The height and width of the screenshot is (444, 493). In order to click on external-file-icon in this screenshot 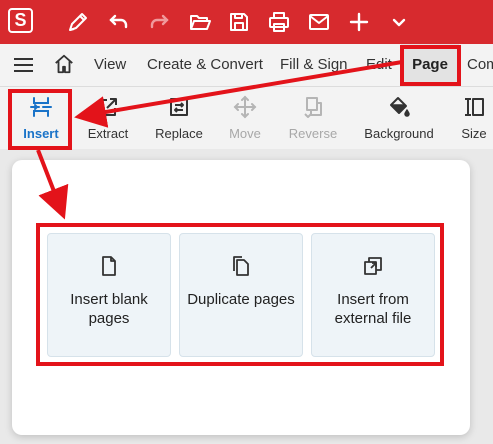, I will do `click(373, 266)`.